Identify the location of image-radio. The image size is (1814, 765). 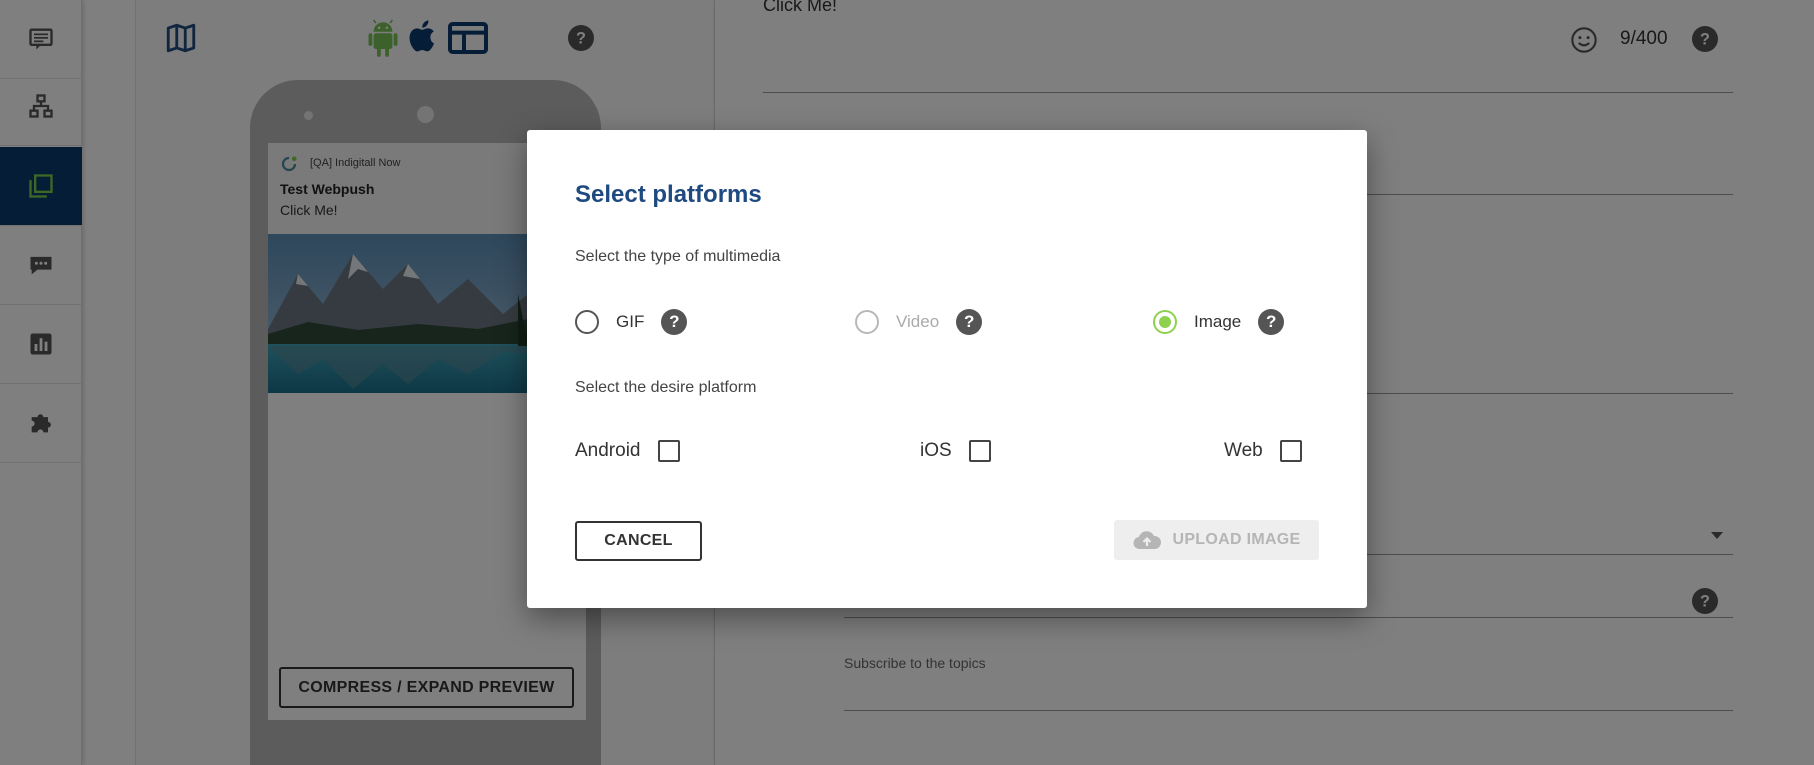
(1165, 322).